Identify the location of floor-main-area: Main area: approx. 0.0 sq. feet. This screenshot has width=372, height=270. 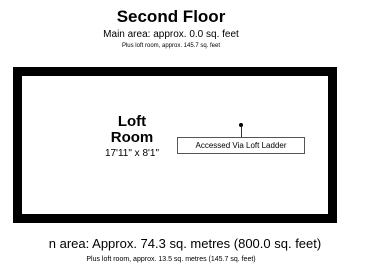
(171, 34).